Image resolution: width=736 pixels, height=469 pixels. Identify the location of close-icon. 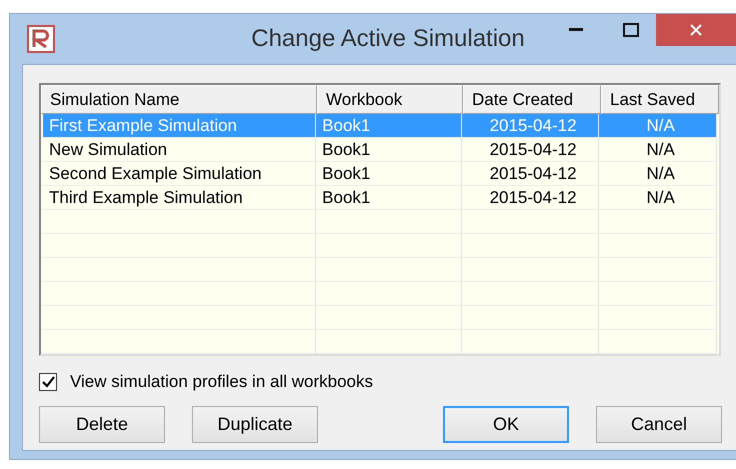
(696, 30).